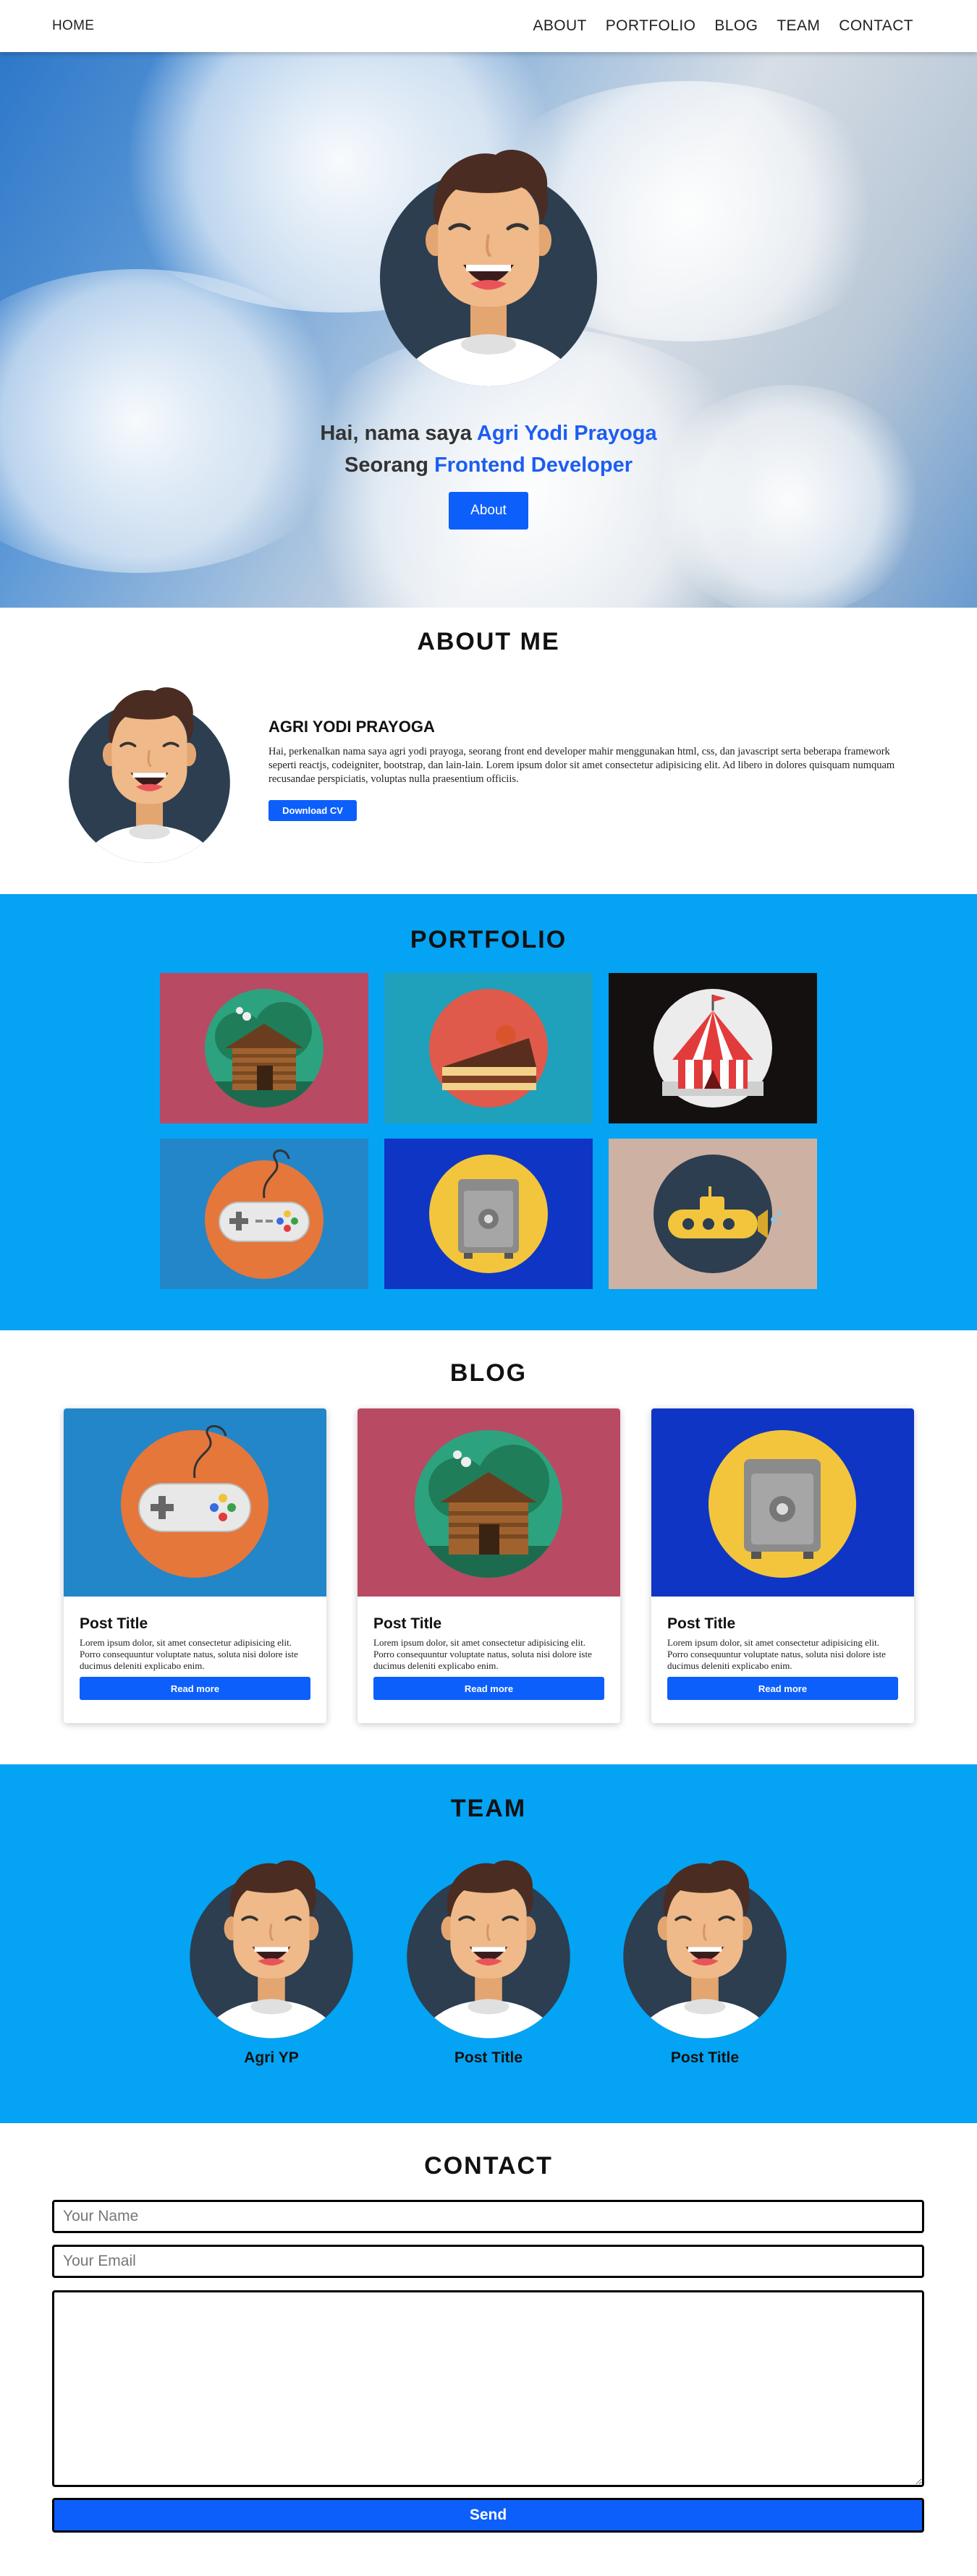  Describe the element at coordinates (149, 769) in the screenshot. I see `about-avatar` at that location.